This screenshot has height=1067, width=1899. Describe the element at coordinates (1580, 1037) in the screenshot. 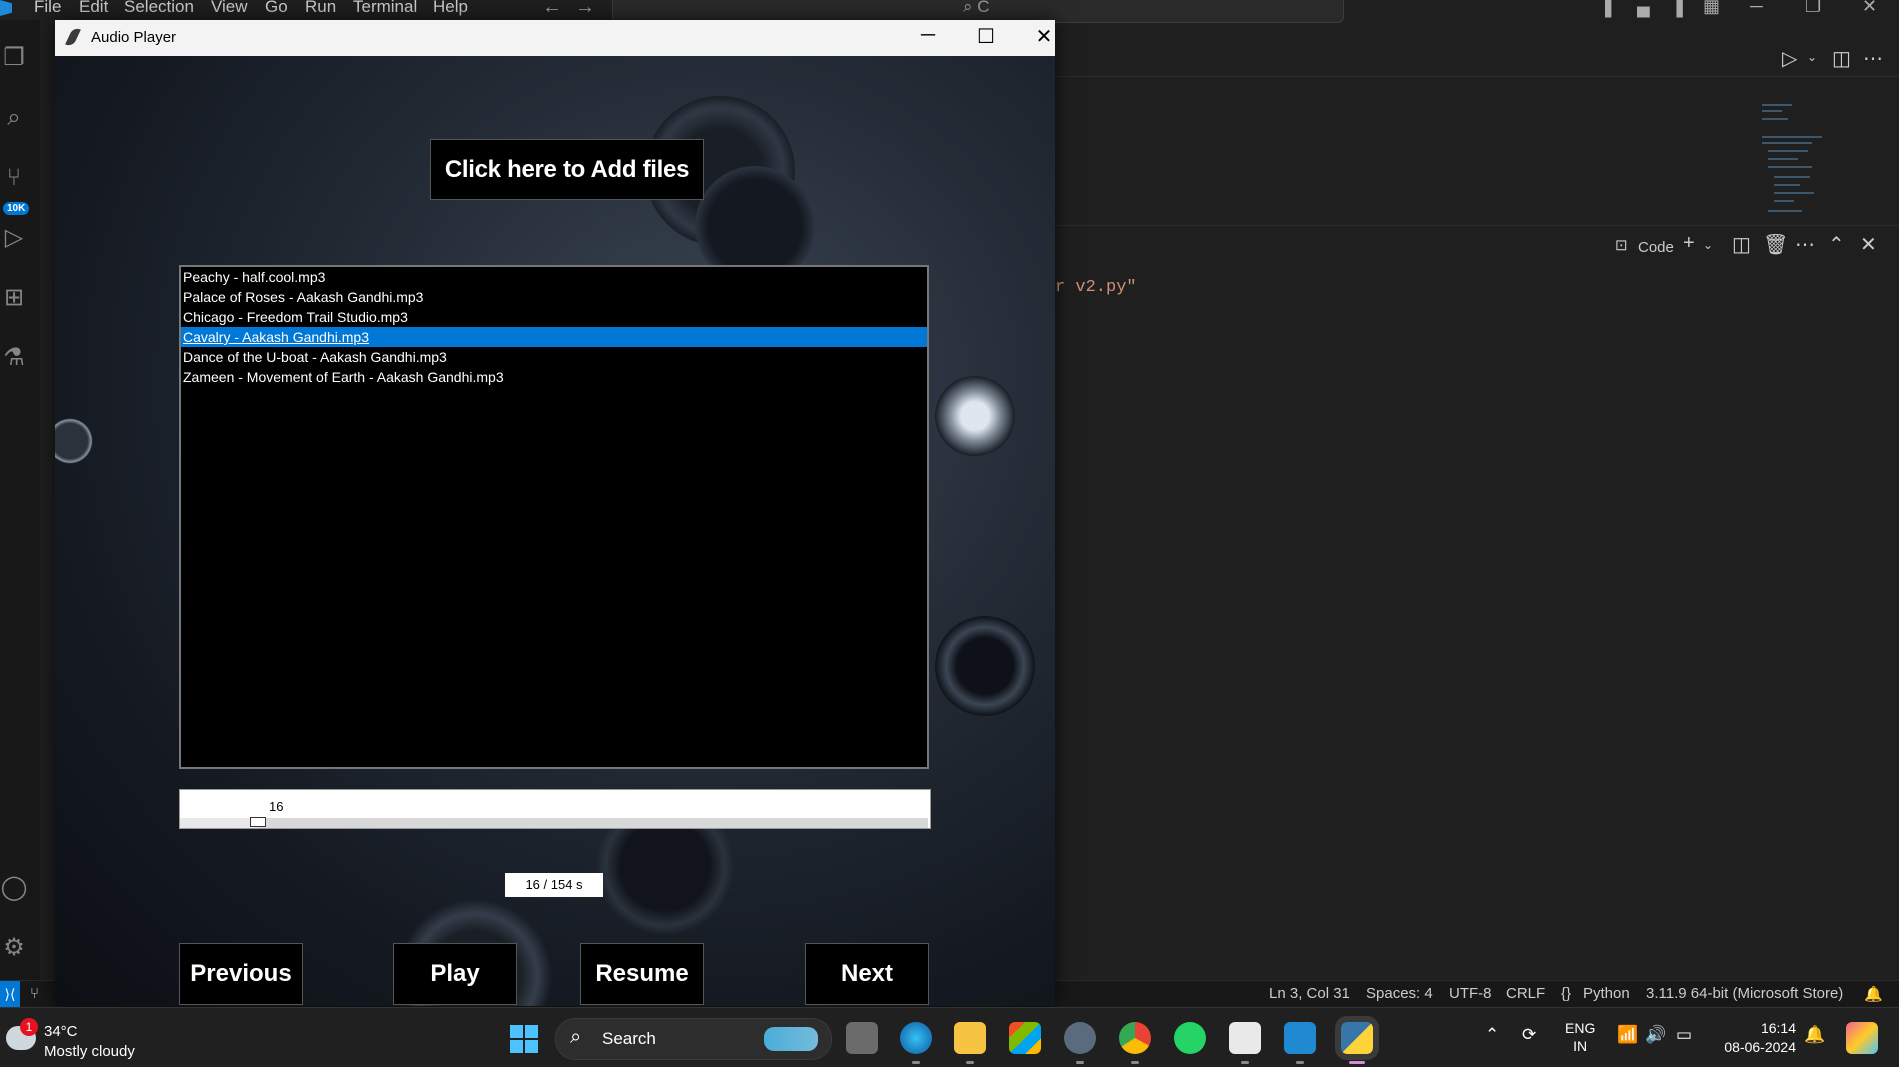

I see `language-indicator: ENG IN` at that location.